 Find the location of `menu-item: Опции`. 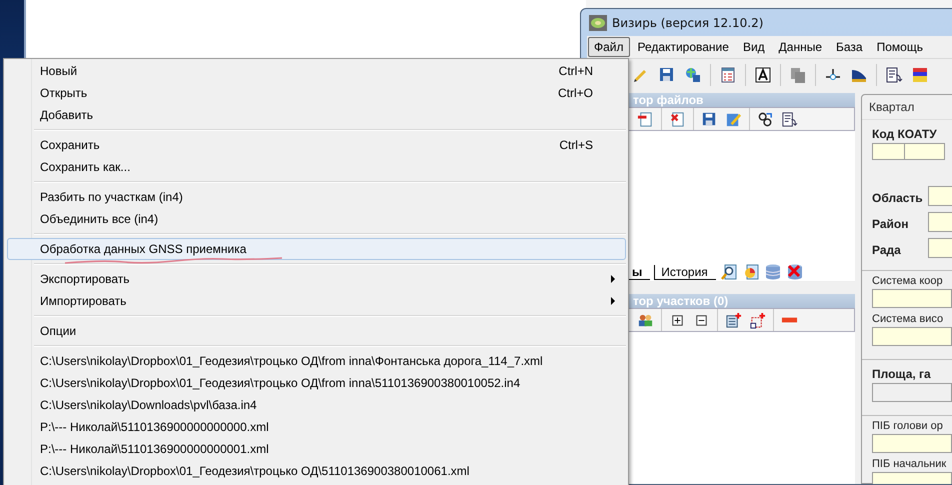

menu-item: Опции is located at coordinates (316, 331).